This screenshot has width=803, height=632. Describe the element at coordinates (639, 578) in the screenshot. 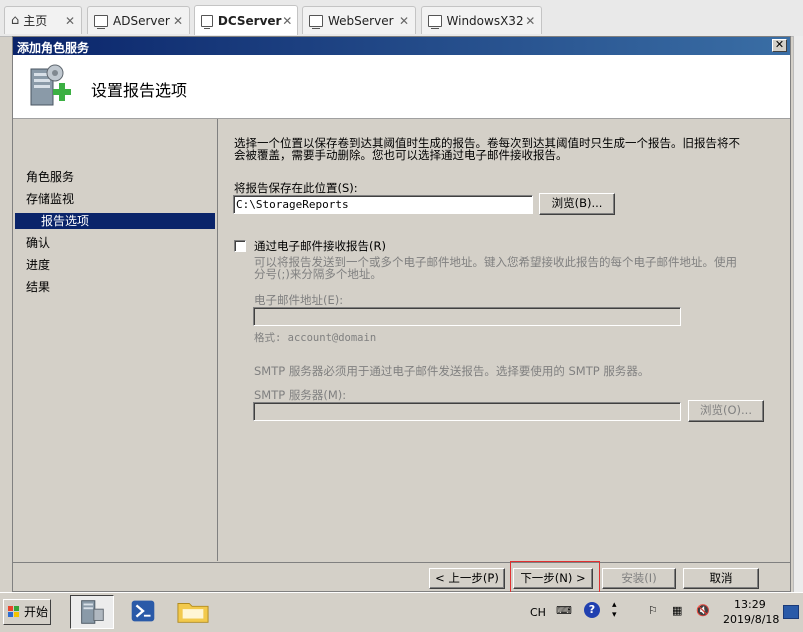

I see `install-button: 安装(I)` at that location.